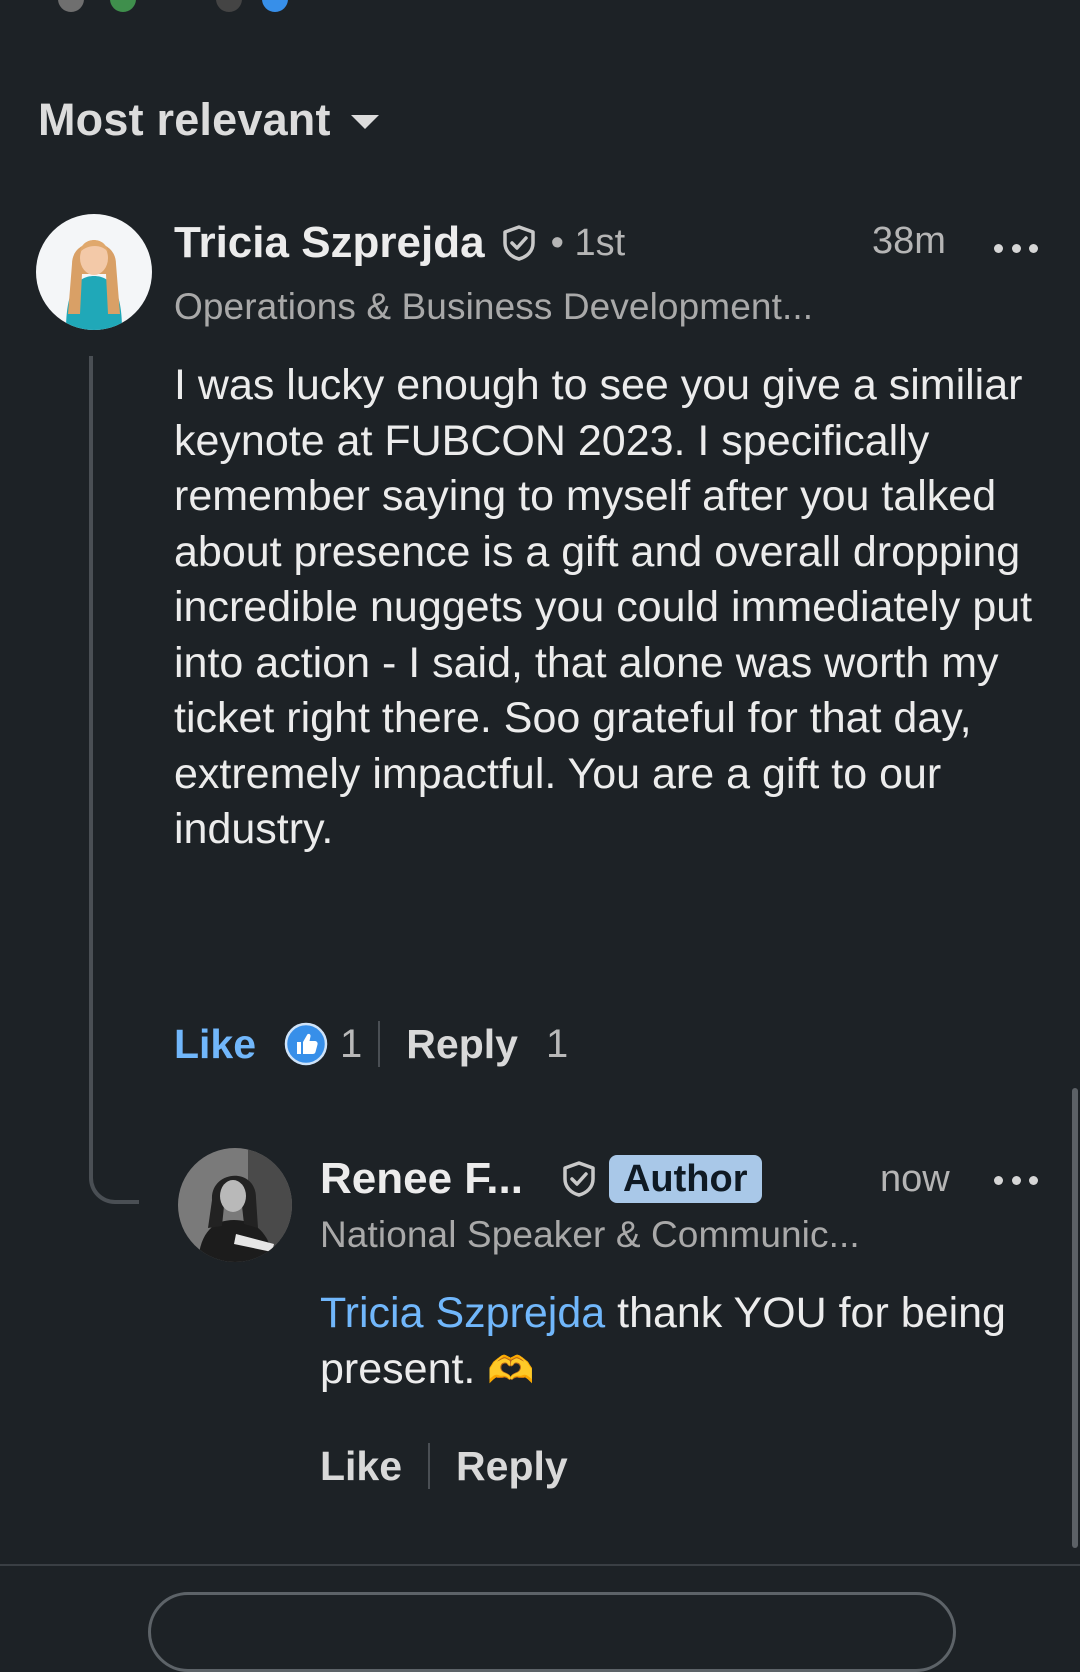  What do you see at coordinates (351, 1043) in the screenshot?
I see `reaction-count: 1` at bounding box center [351, 1043].